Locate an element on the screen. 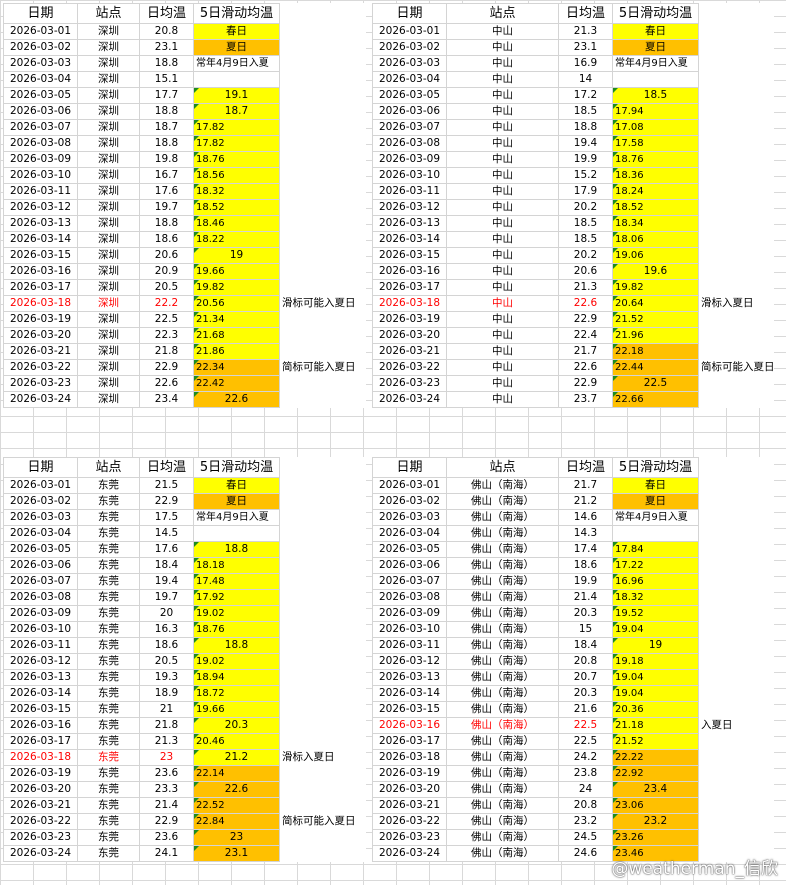 This screenshot has height=885, width=786. date-cell: 2026-03-16 is located at coordinates (40, 725).